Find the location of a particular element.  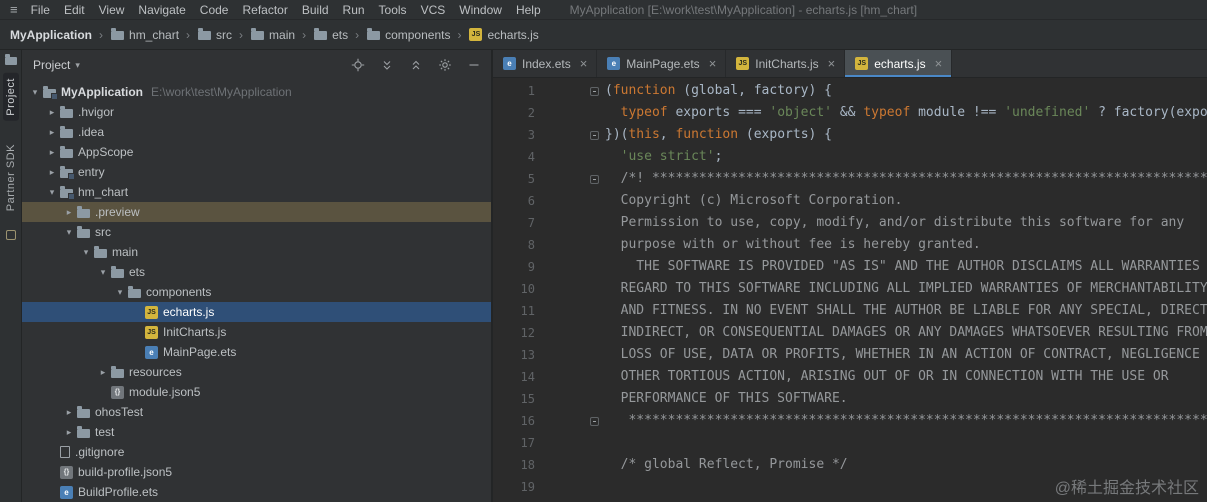

menu-item-file: File is located at coordinates (40, 10).